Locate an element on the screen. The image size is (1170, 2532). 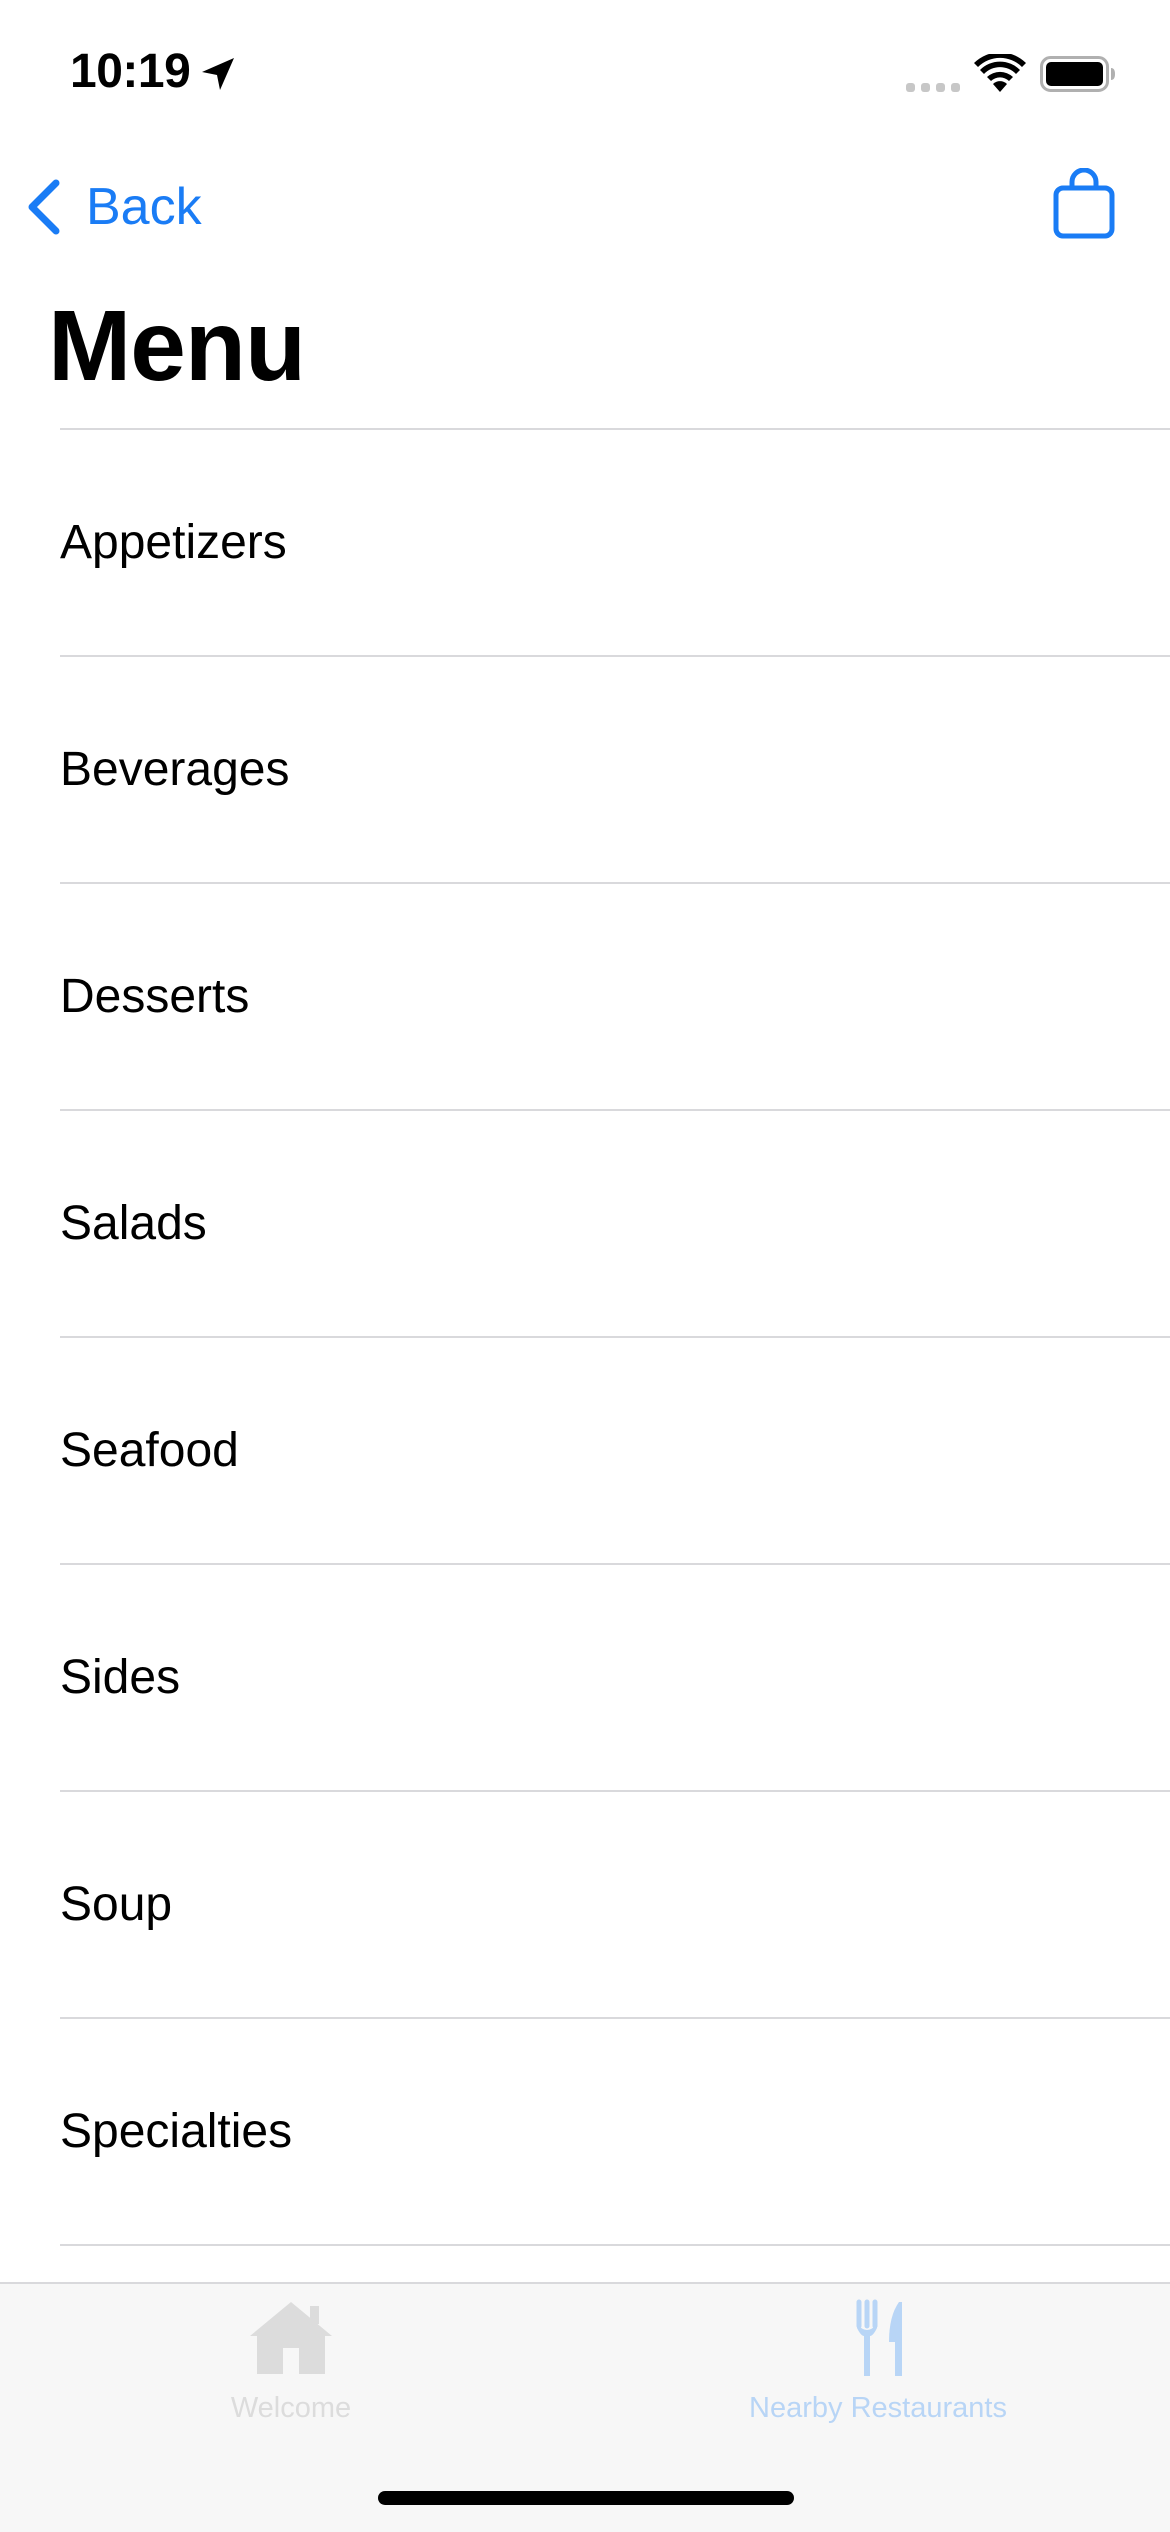
menu-item-sides: Sides is located at coordinates (585, 1677).